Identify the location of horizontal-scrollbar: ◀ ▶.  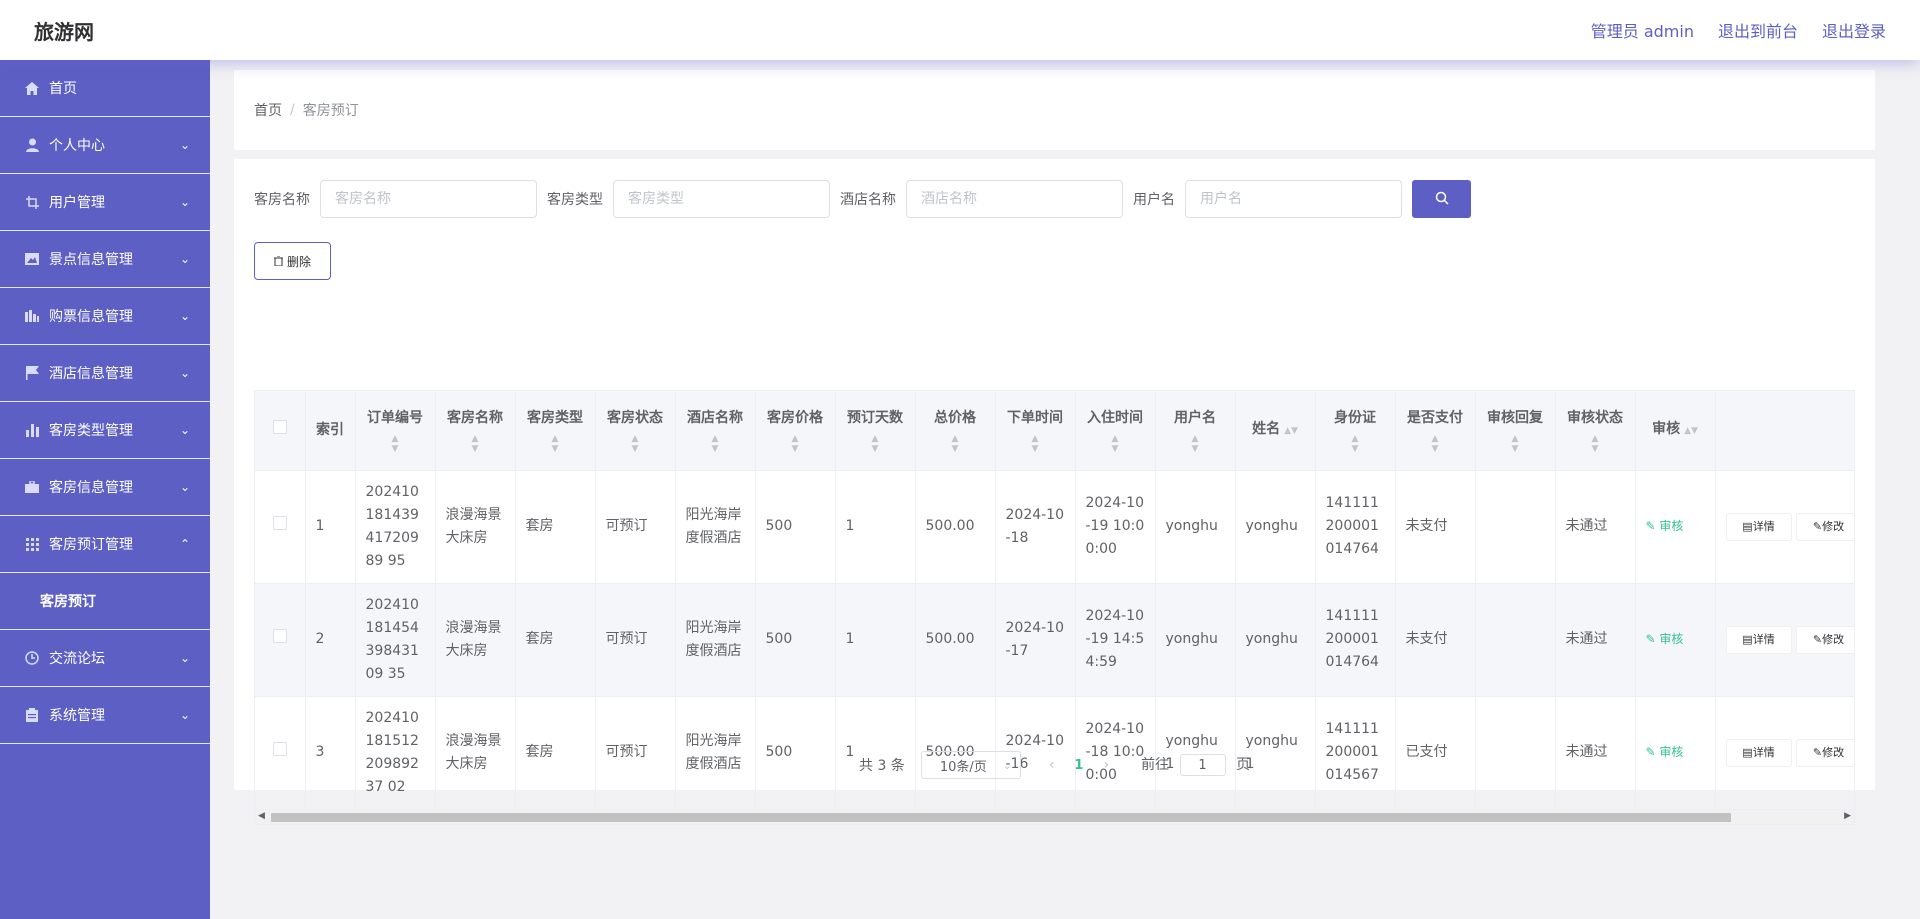
(1054, 817).